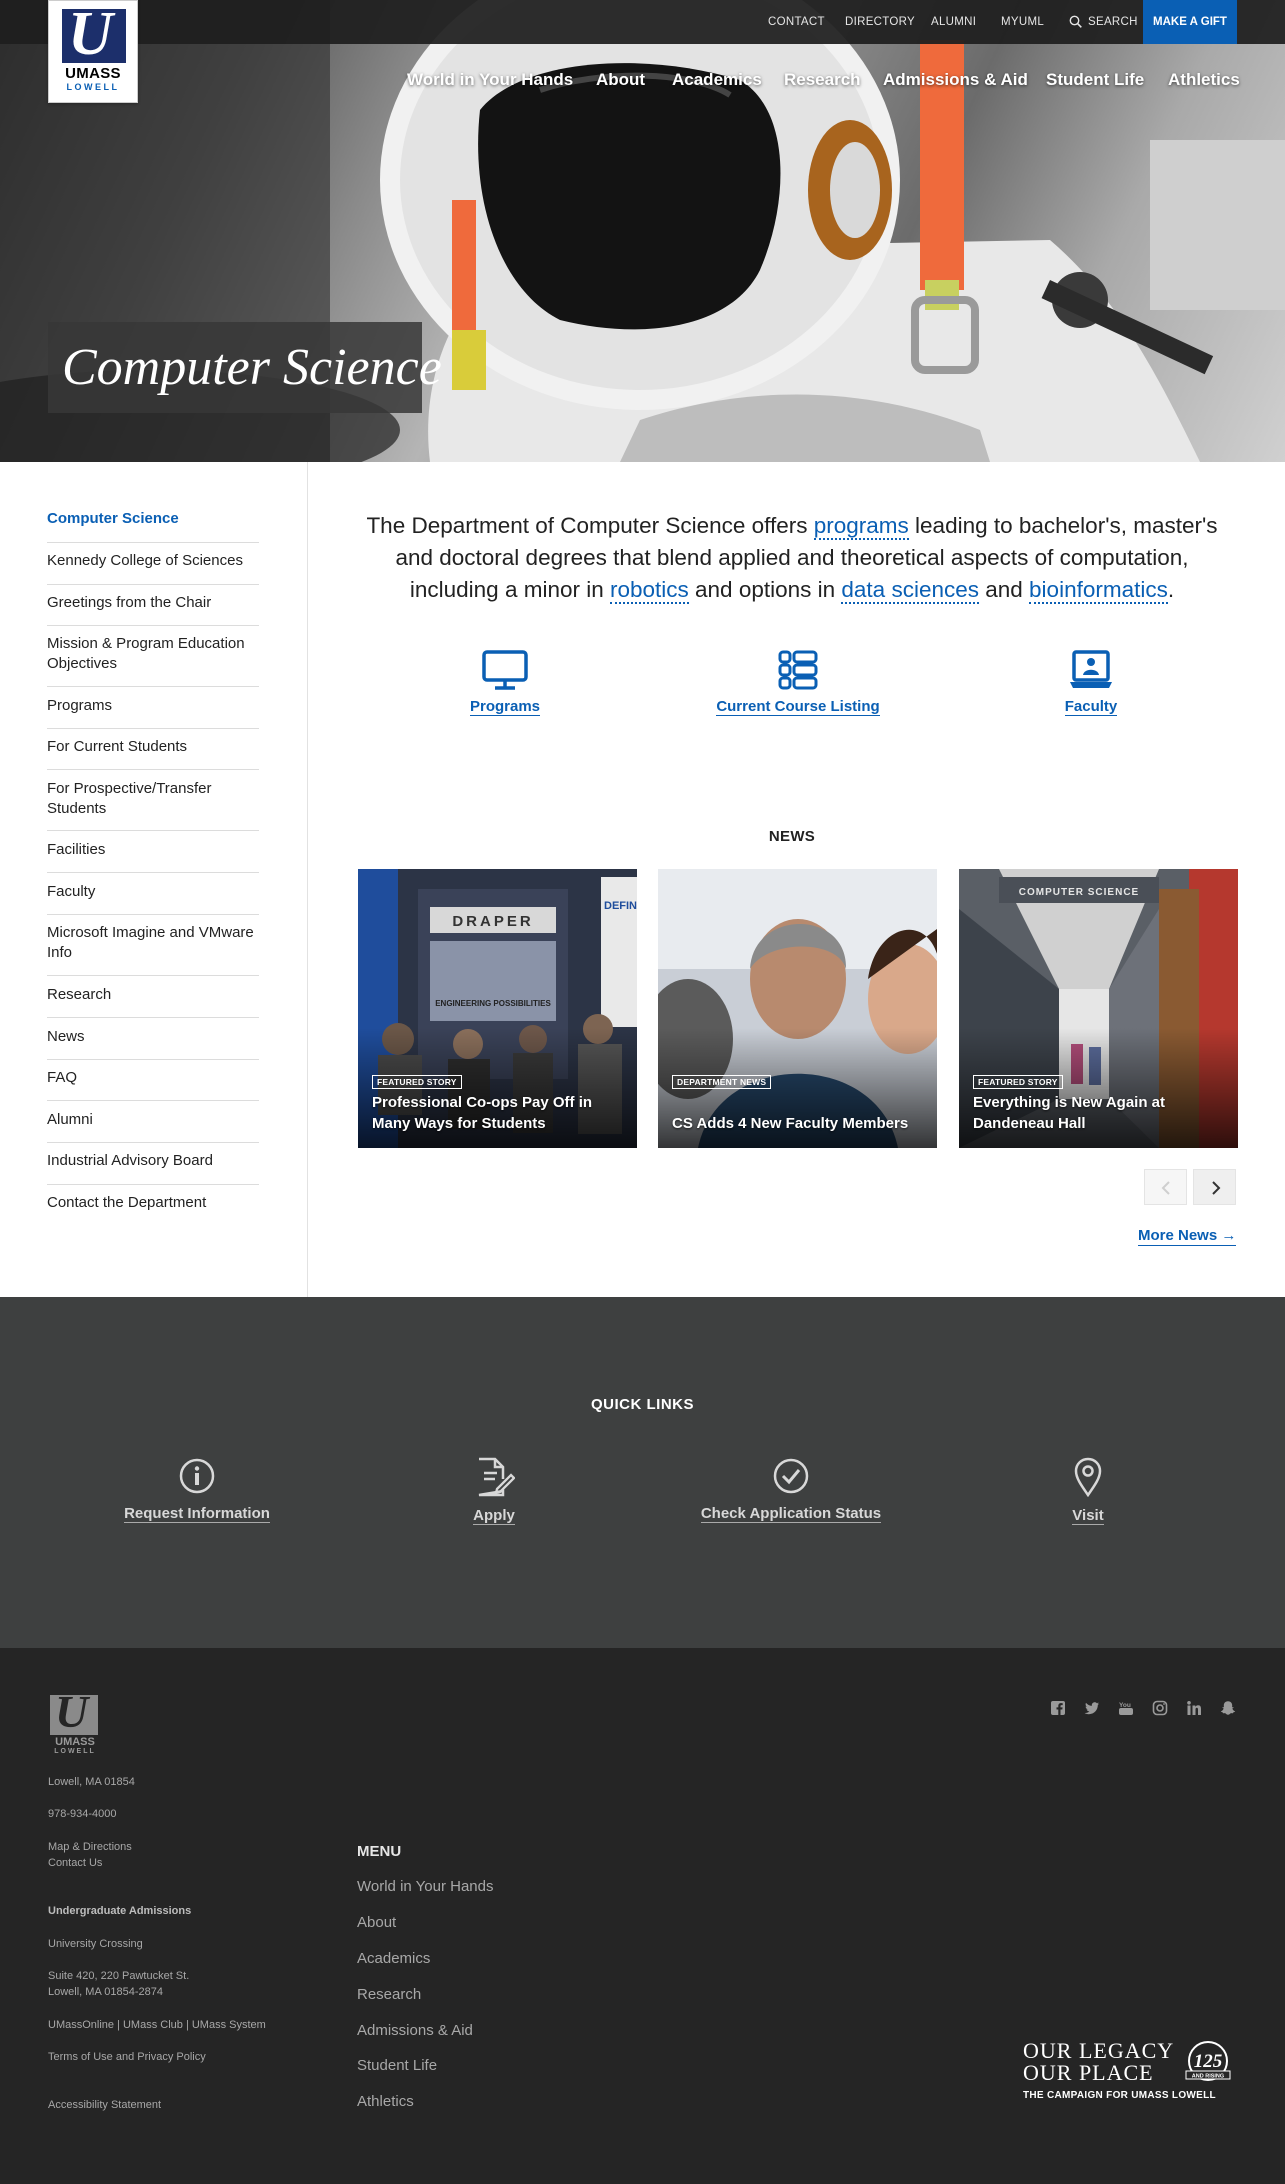 This screenshot has height=2184, width=1285. What do you see at coordinates (153, 799) in the screenshot?
I see `sidebar-item-prospective-students: For Prospective/Transfer Students` at bounding box center [153, 799].